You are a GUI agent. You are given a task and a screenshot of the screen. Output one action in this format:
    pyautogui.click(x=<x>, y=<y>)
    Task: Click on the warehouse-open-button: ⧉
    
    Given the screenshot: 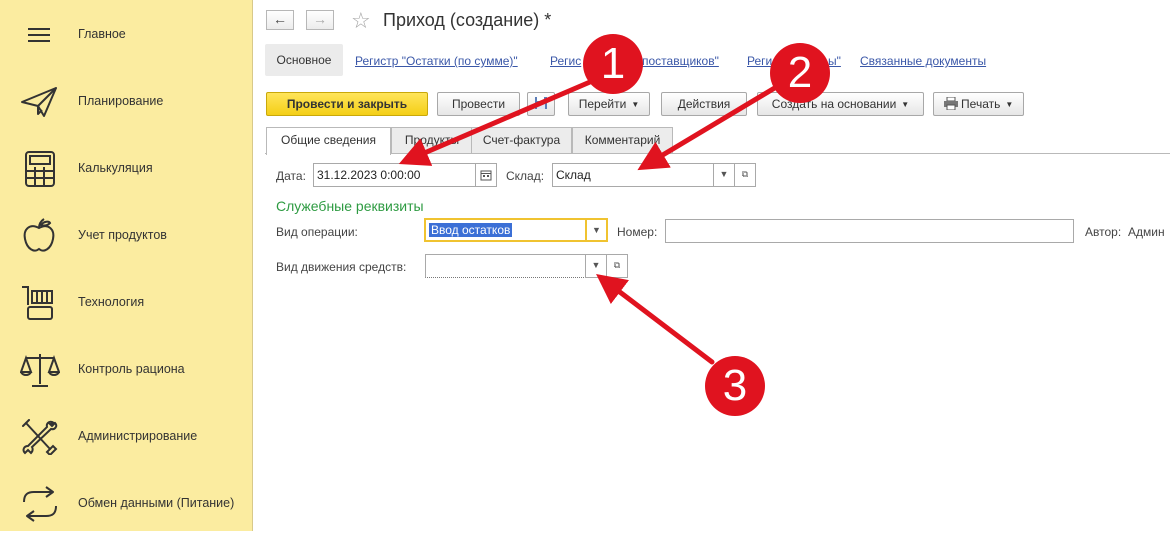 What is the action you would take?
    pyautogui.click(x=745, y=175)
    